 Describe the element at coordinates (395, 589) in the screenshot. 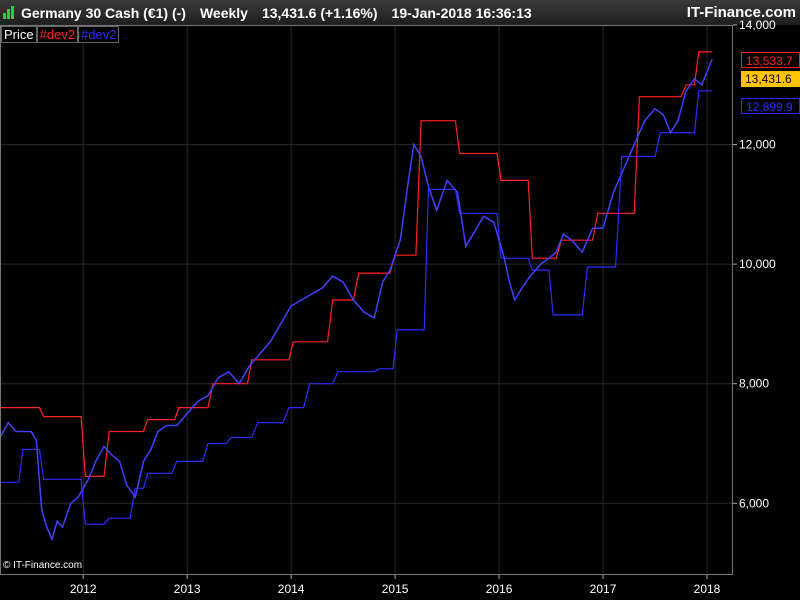

I see `x-tick-label: 2015` at that location.